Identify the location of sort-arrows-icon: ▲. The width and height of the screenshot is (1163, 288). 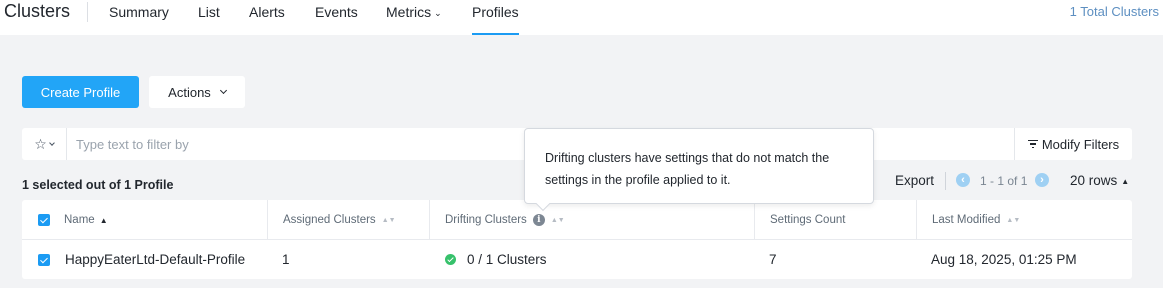
(1125, 181).